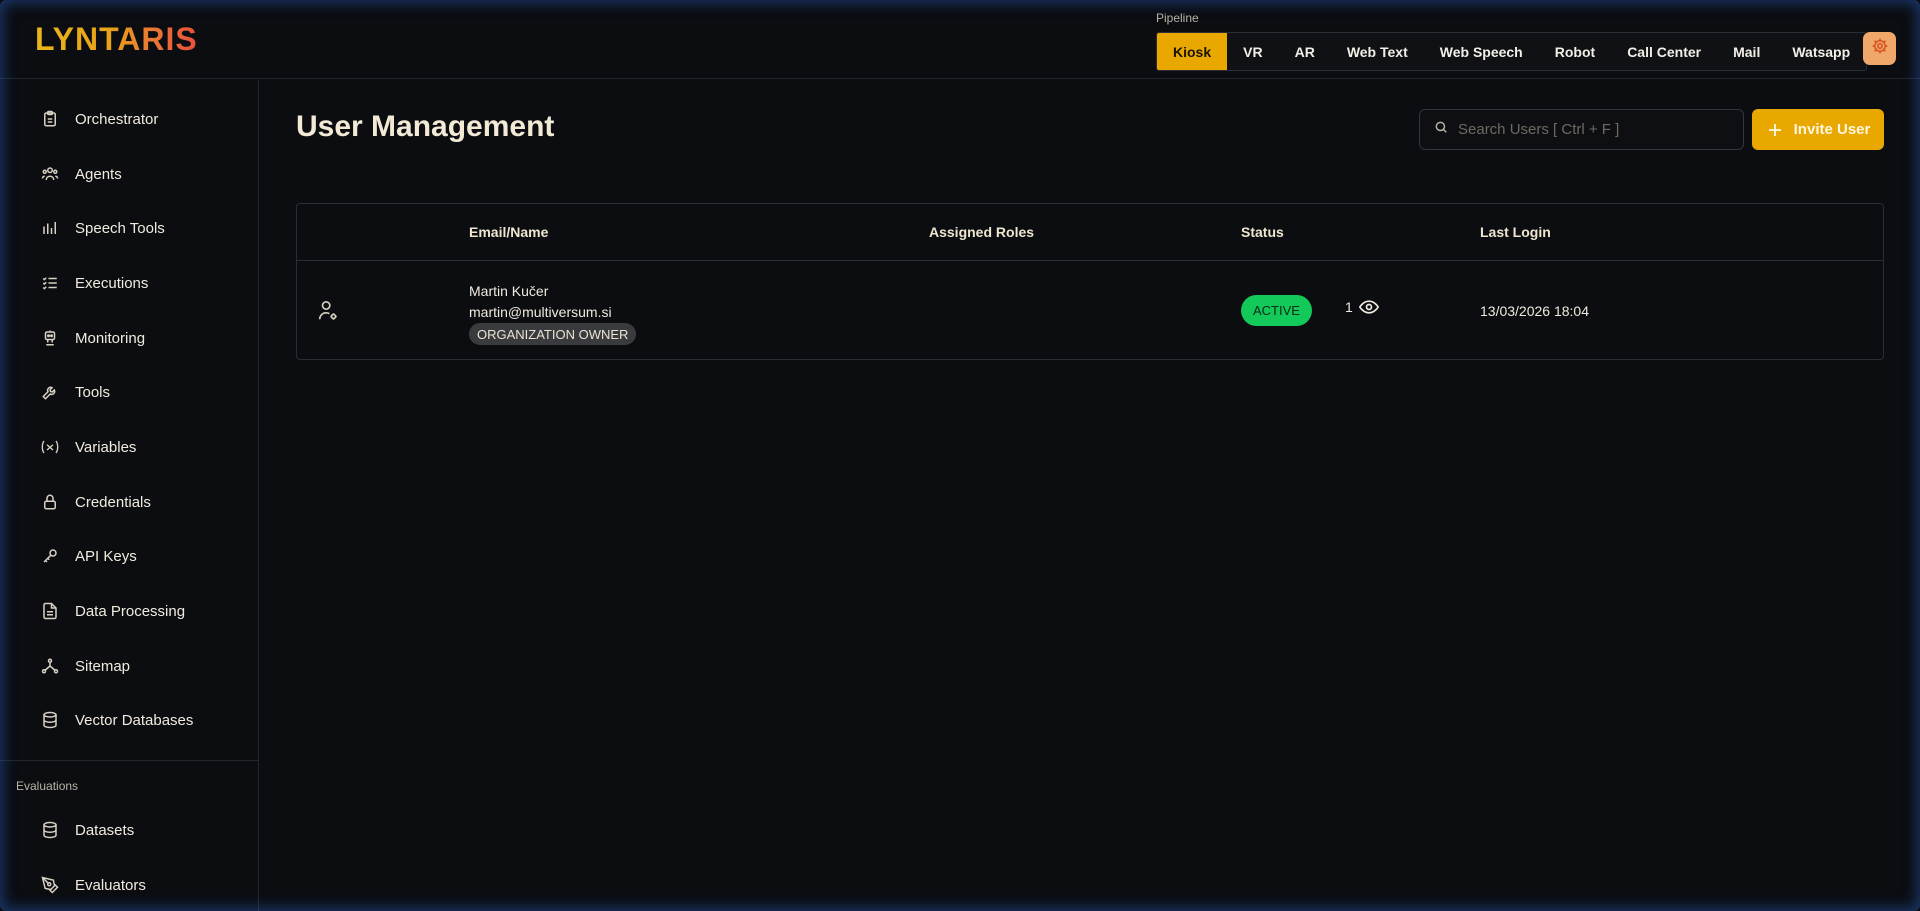  I want to click on search-icon, so click(1441, 129).